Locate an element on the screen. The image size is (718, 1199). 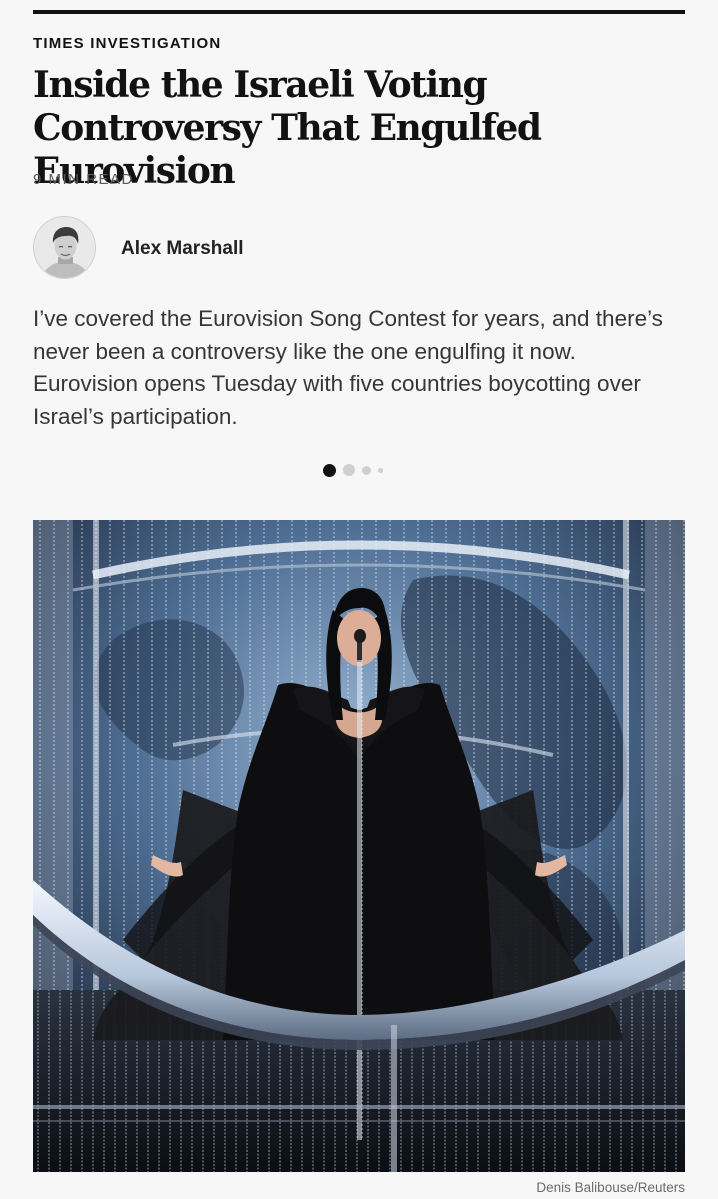
carousel-dot-active is located at coordinates (329, 470).